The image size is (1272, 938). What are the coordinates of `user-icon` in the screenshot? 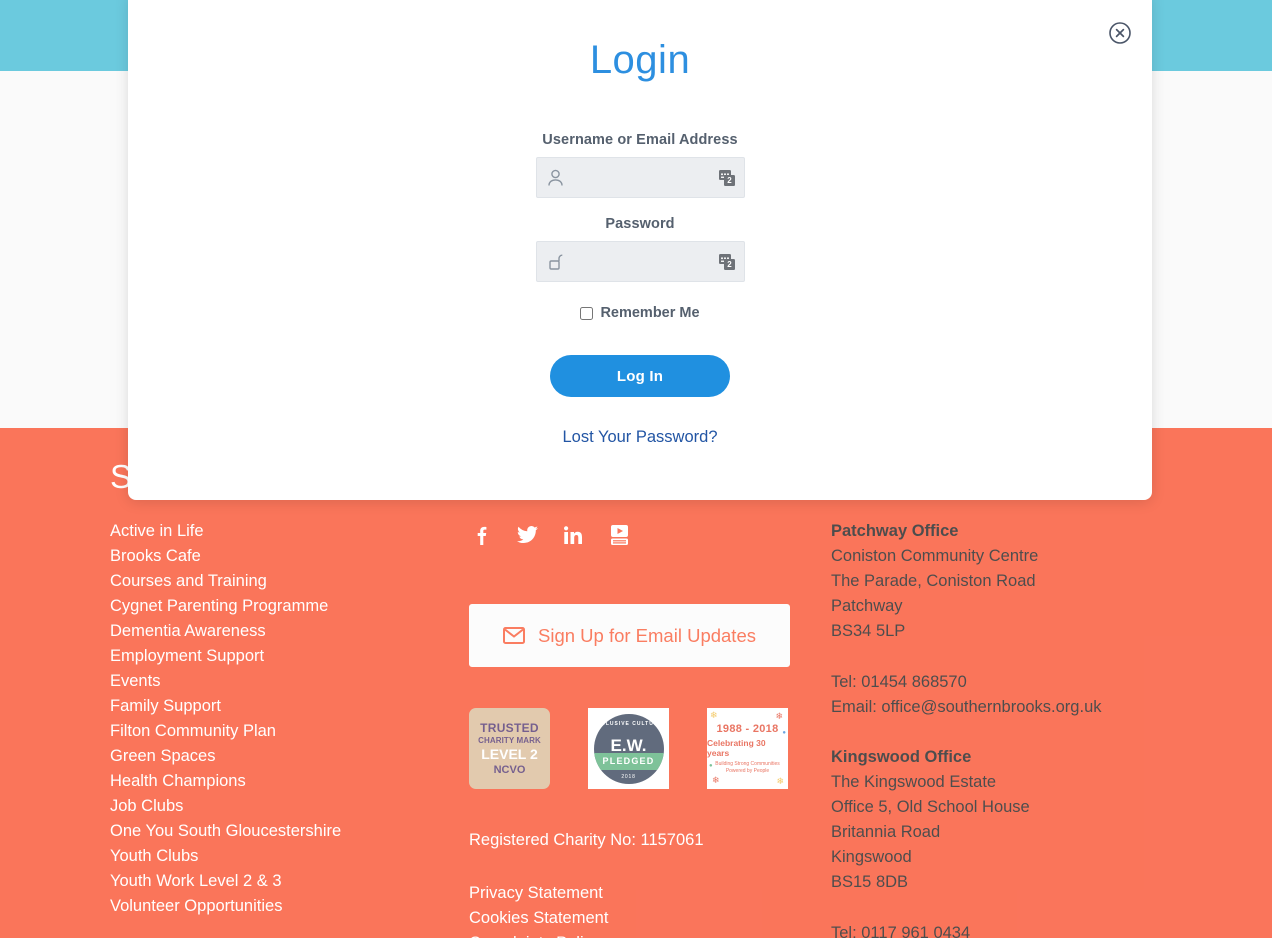 It's located at (555, 178).